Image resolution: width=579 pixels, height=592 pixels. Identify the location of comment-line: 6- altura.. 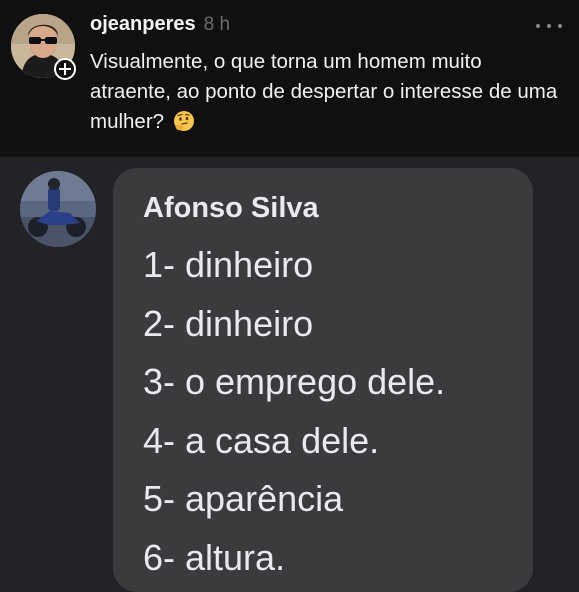
(214, 557).